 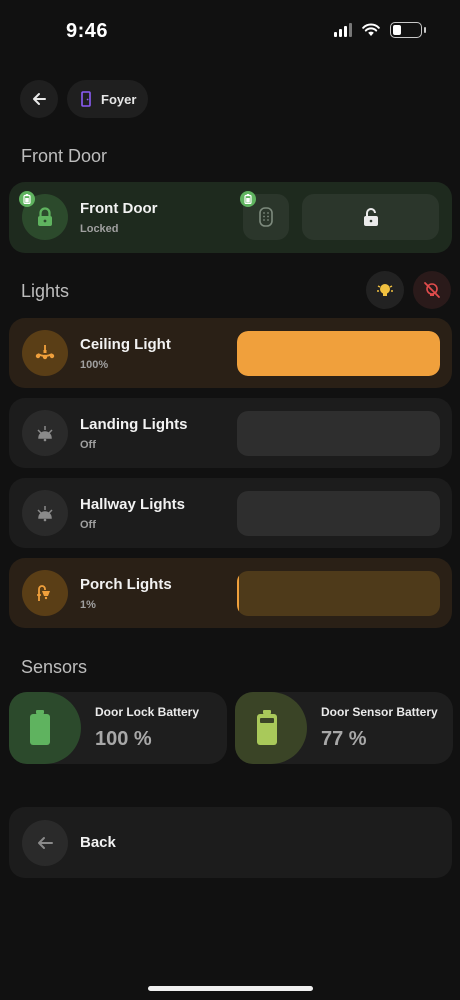 What do you see at coordinates (230, 593) in the screenshot?
I see `light-card-porch: Porch Lights 1%` at bounding box center [230, 593].